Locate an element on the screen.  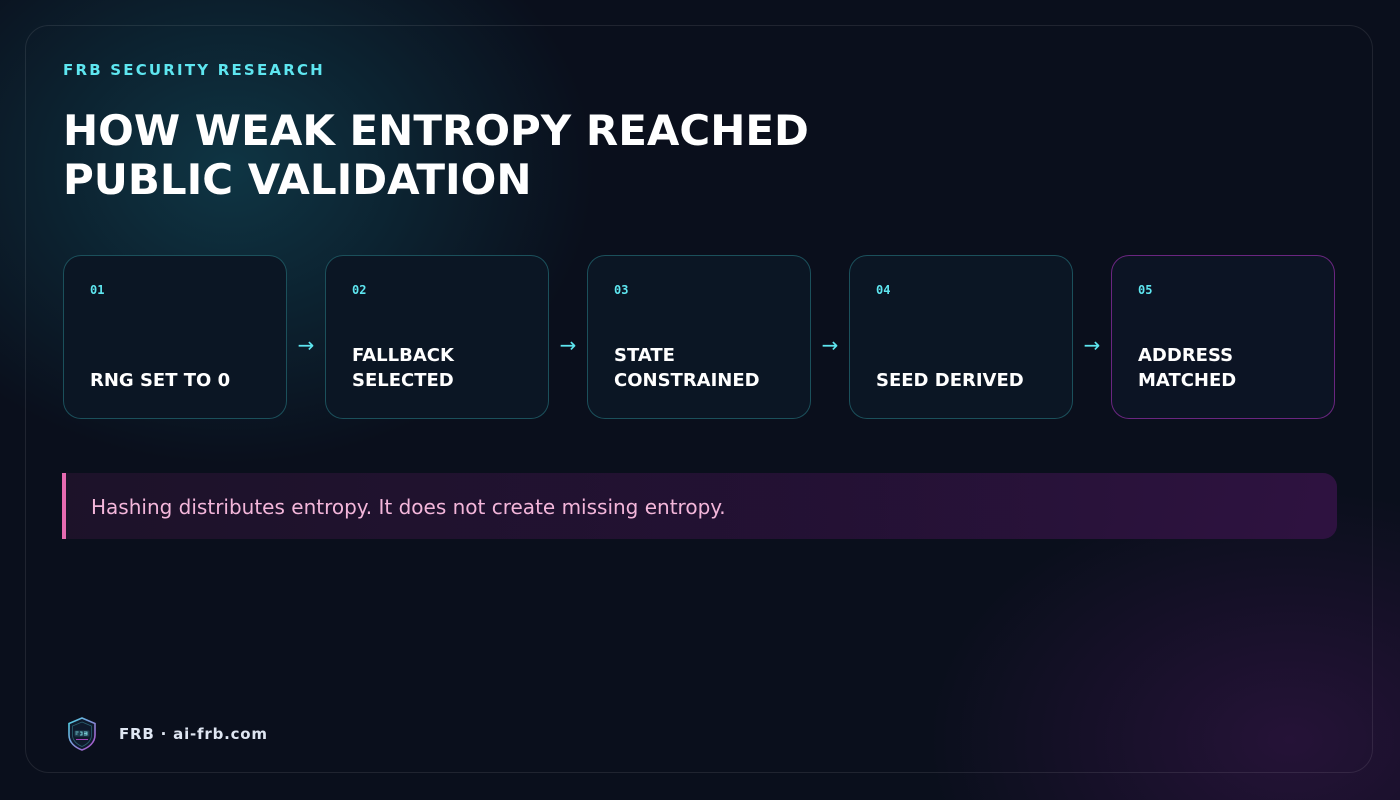
step-label: ADDRESS MATCHED is located at coordinates (1187, 368).